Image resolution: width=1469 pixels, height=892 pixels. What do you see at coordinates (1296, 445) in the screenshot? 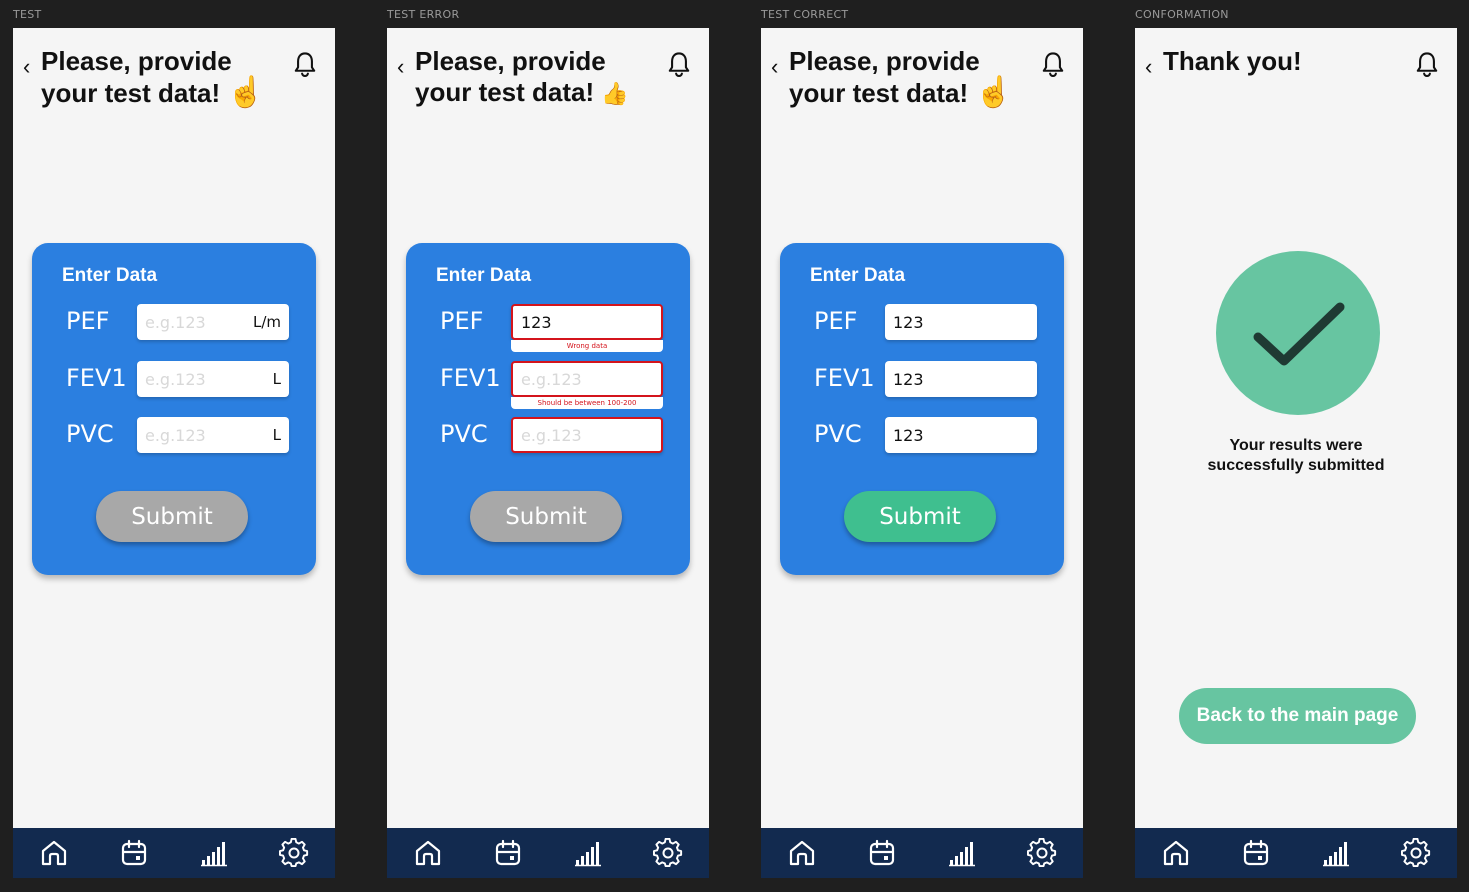
I see `success-message-line-1: Your results were` at bounding box center [1296, 445].